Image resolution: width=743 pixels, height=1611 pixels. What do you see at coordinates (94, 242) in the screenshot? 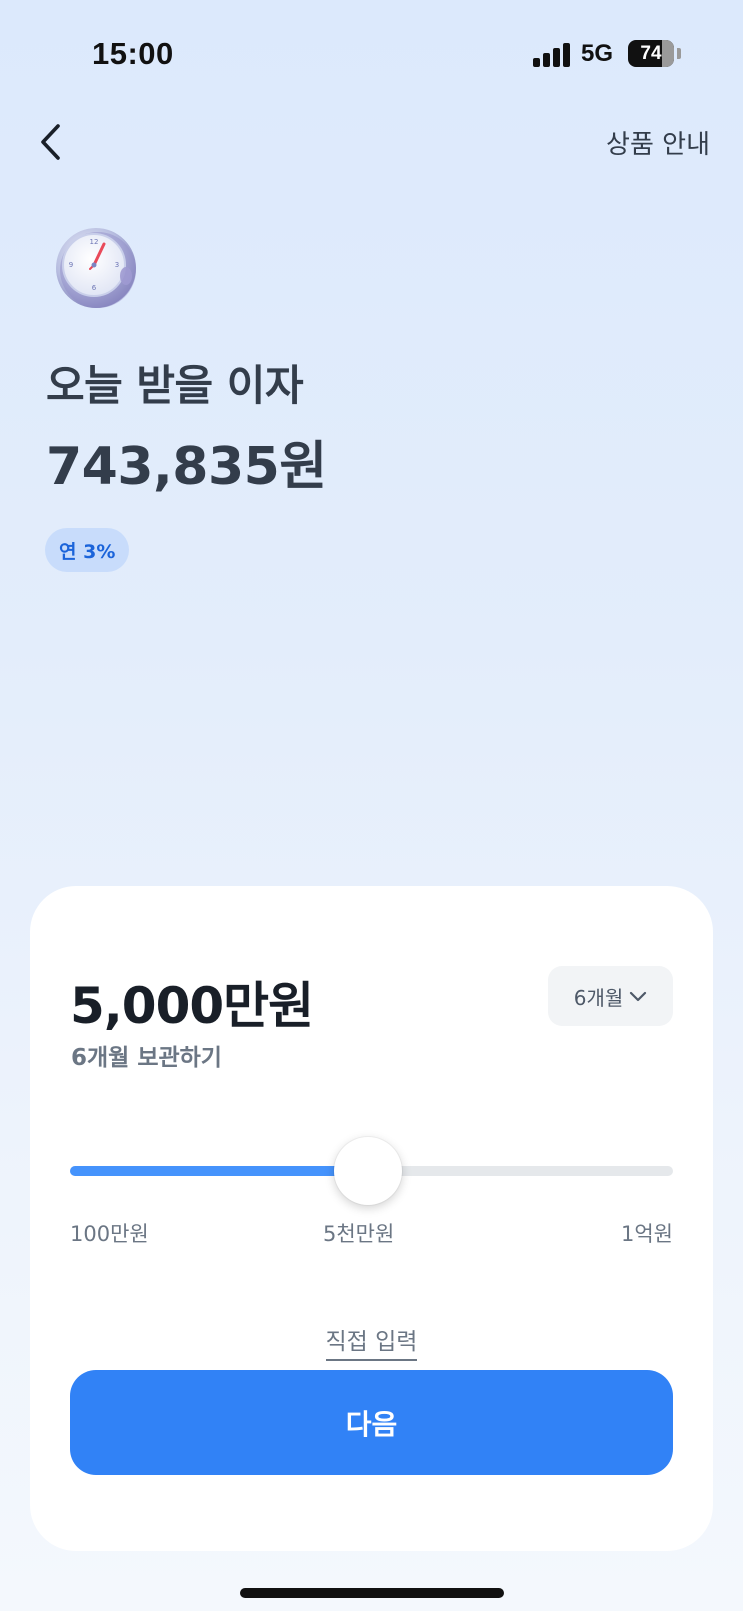
I see `svg-text: 12` at bounding box center [94, 242].